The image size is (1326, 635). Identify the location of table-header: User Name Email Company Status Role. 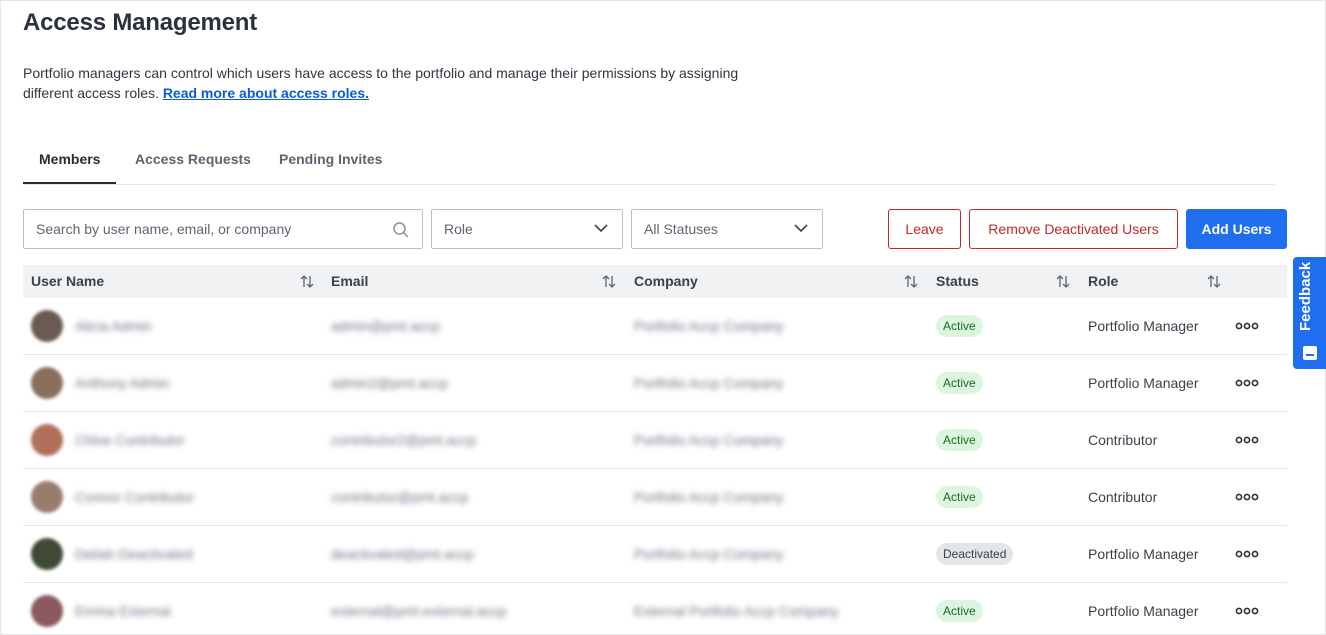
(655, 281).